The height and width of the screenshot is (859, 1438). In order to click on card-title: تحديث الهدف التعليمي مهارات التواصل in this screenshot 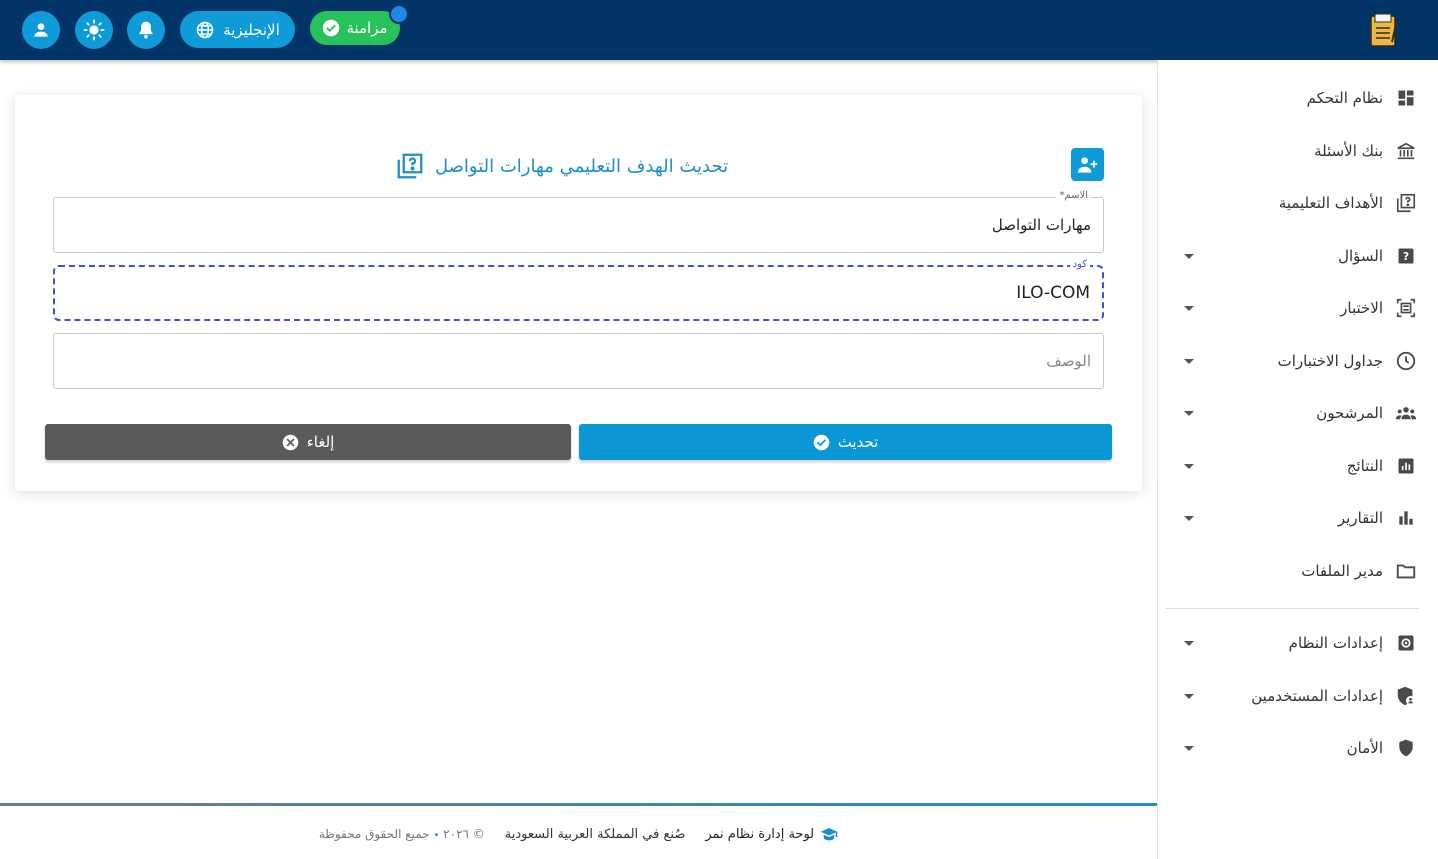, I will do `click(561, 166)`.